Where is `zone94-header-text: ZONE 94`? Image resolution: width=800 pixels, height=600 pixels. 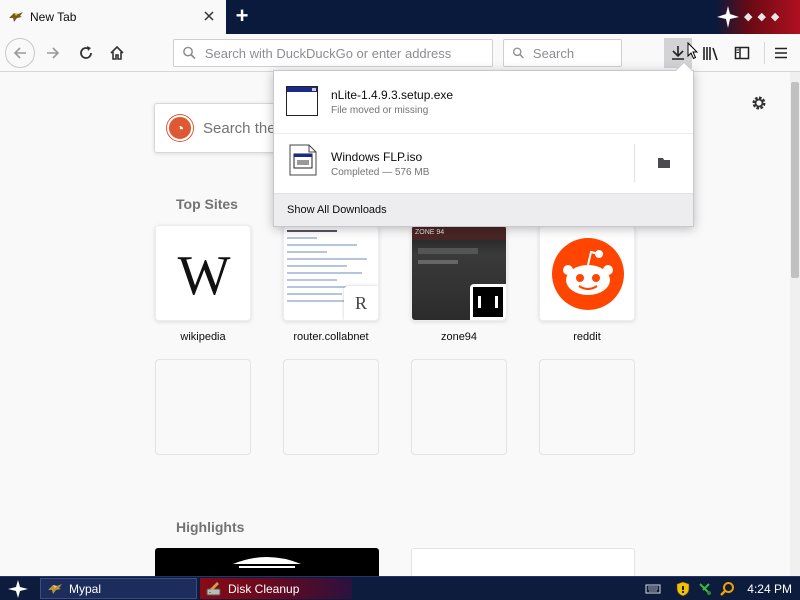
zone94-header-text: ZONE 94 is located at coordinates (459, 233).